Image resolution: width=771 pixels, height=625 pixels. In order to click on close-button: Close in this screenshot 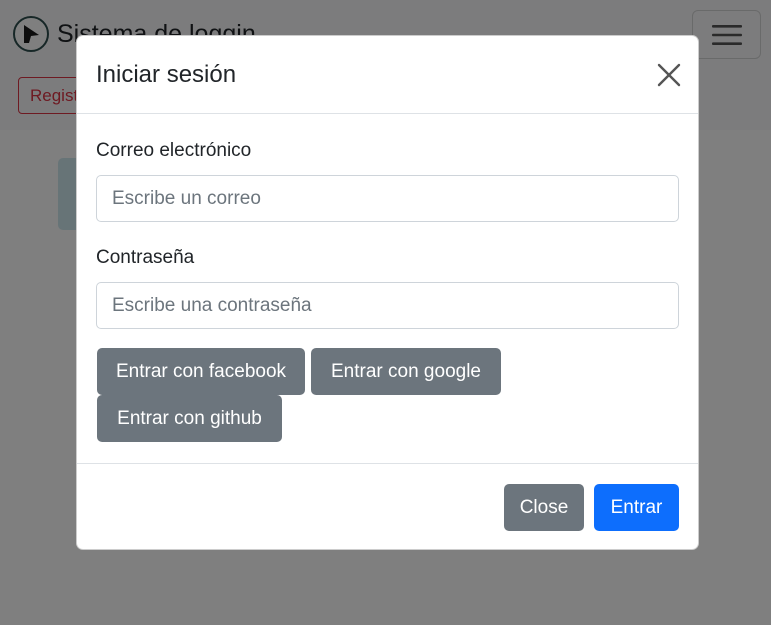, I will do `click(544, 507)`.